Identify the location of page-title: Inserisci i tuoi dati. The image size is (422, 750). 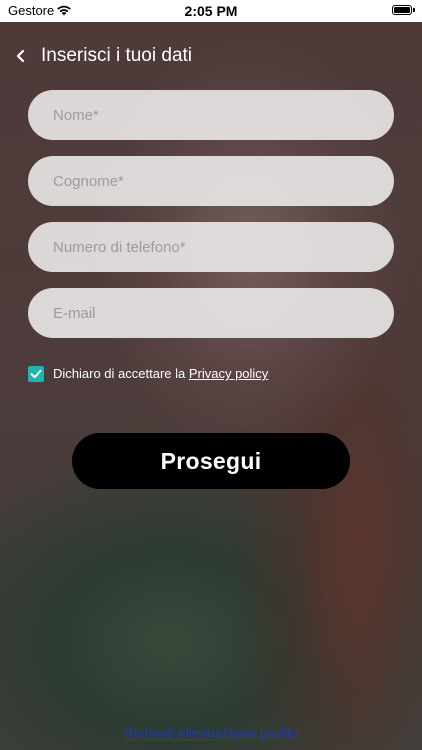
(117, 55).